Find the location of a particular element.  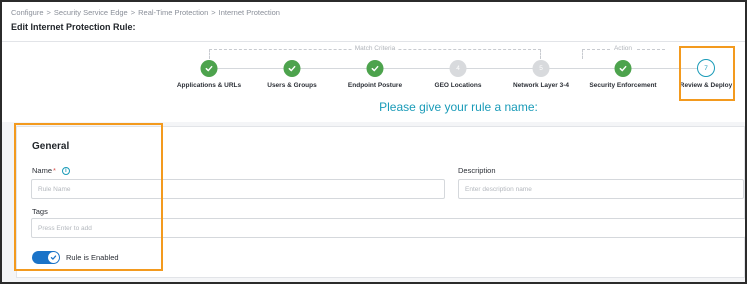

step-label-network-layer: Network Layer 3-4 is located at coordinates (541, 85).